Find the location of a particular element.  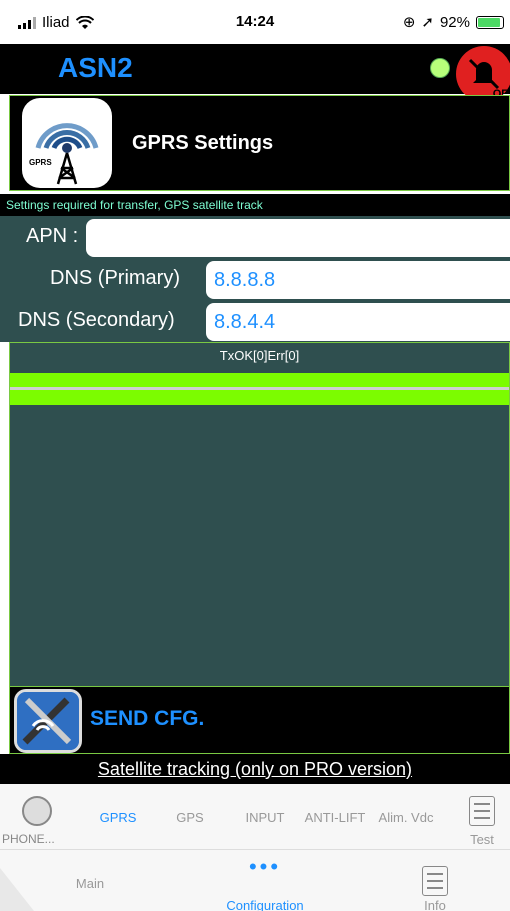

tab-gps-label: GPS is located at coordinates (190, 817).